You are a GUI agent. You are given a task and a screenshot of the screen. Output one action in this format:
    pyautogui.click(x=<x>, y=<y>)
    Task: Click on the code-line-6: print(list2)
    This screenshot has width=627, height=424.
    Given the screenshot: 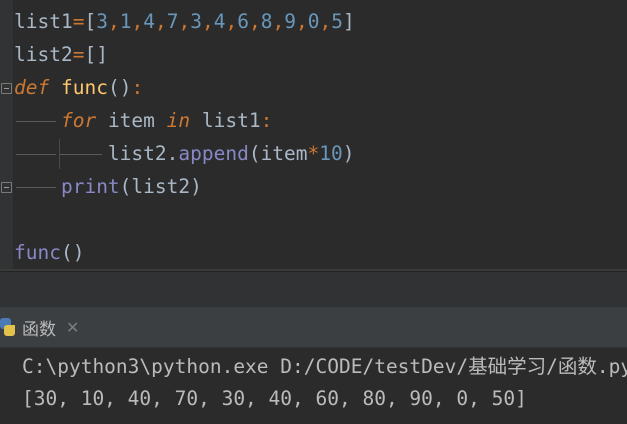 What is the action you would take?
    pyautogui.click(x=108, y=186)
    